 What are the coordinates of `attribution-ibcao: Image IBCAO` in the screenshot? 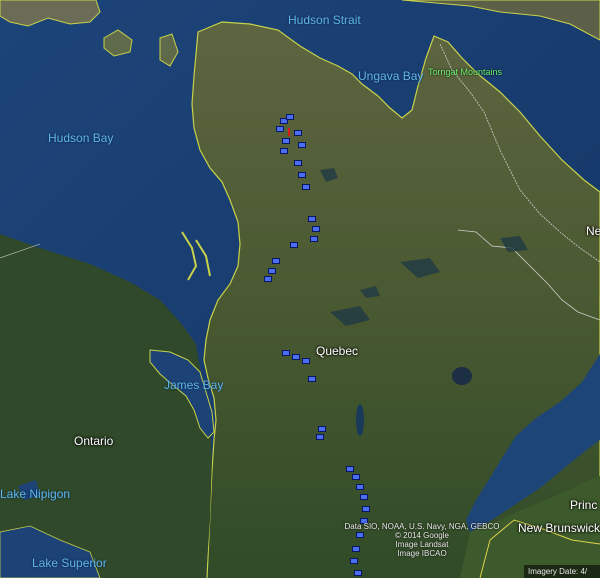 It's located at (422, 553).